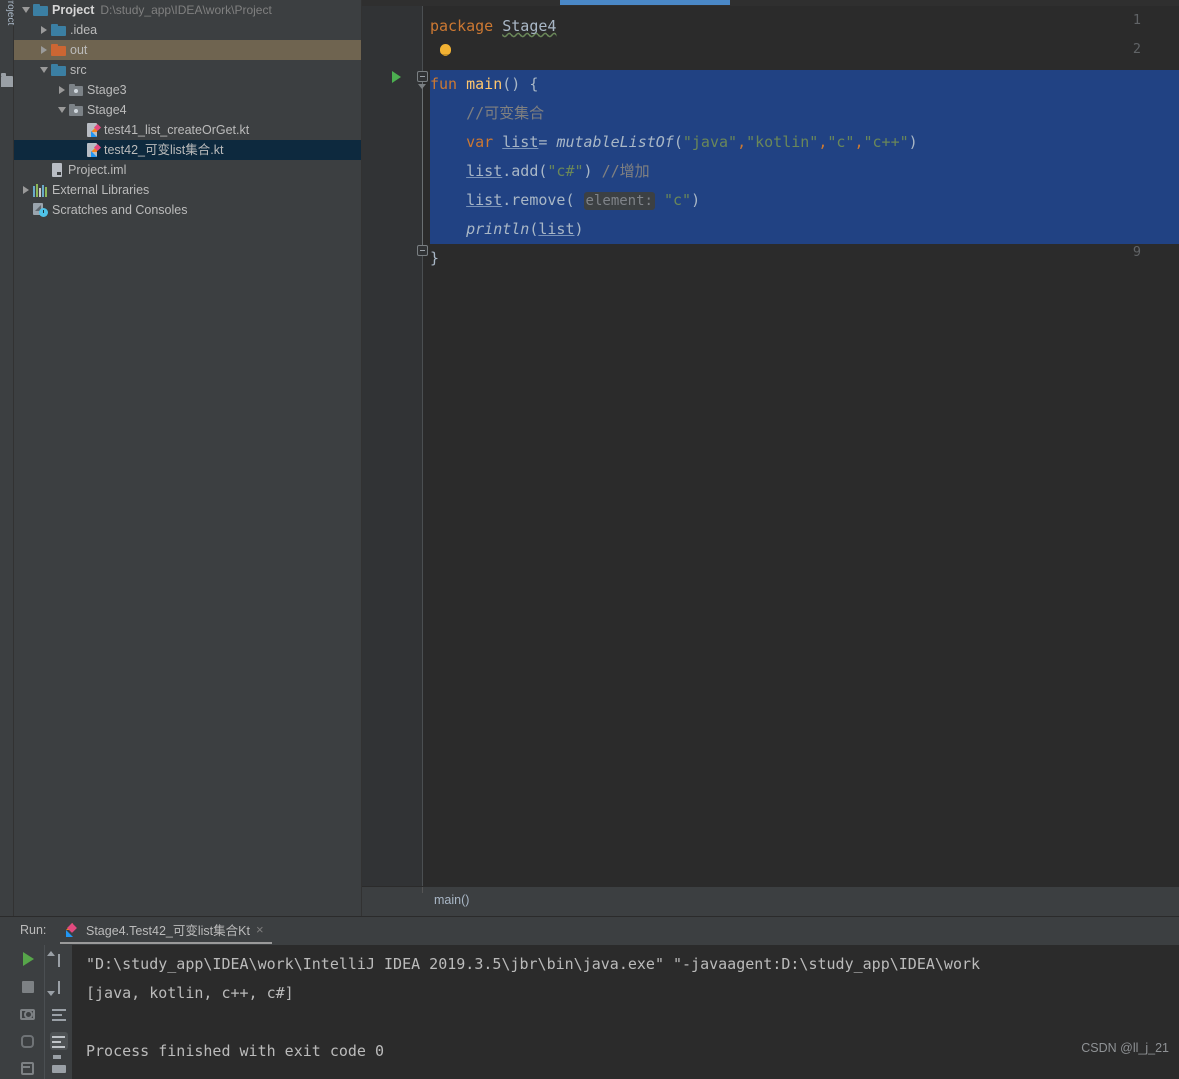 The height and width of the screenshot is (1079, 1179). What do you see at coordinates (59, 1014) in the screenshot?
I see `wrap-icon` at bounding box center [59, 1014].